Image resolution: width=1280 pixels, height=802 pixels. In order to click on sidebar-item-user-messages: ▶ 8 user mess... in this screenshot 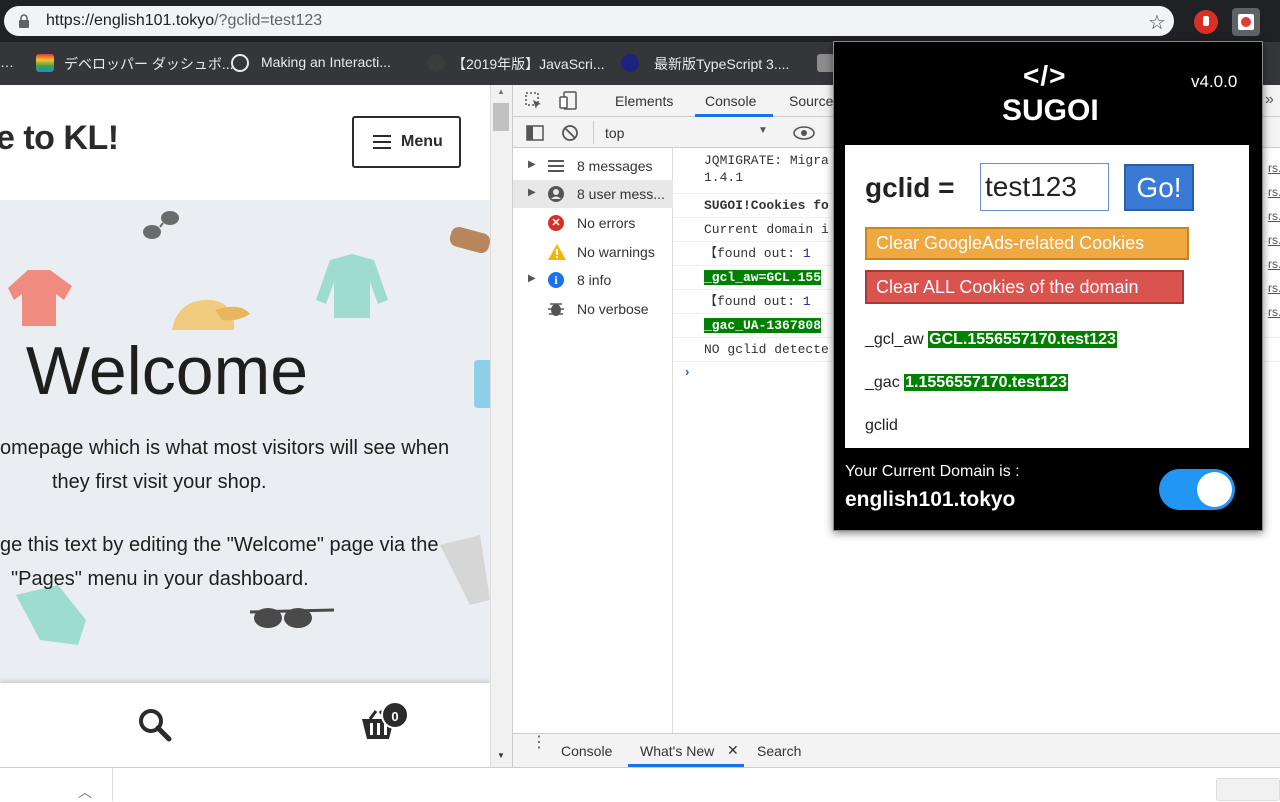, I will do `click(593, 194)`.